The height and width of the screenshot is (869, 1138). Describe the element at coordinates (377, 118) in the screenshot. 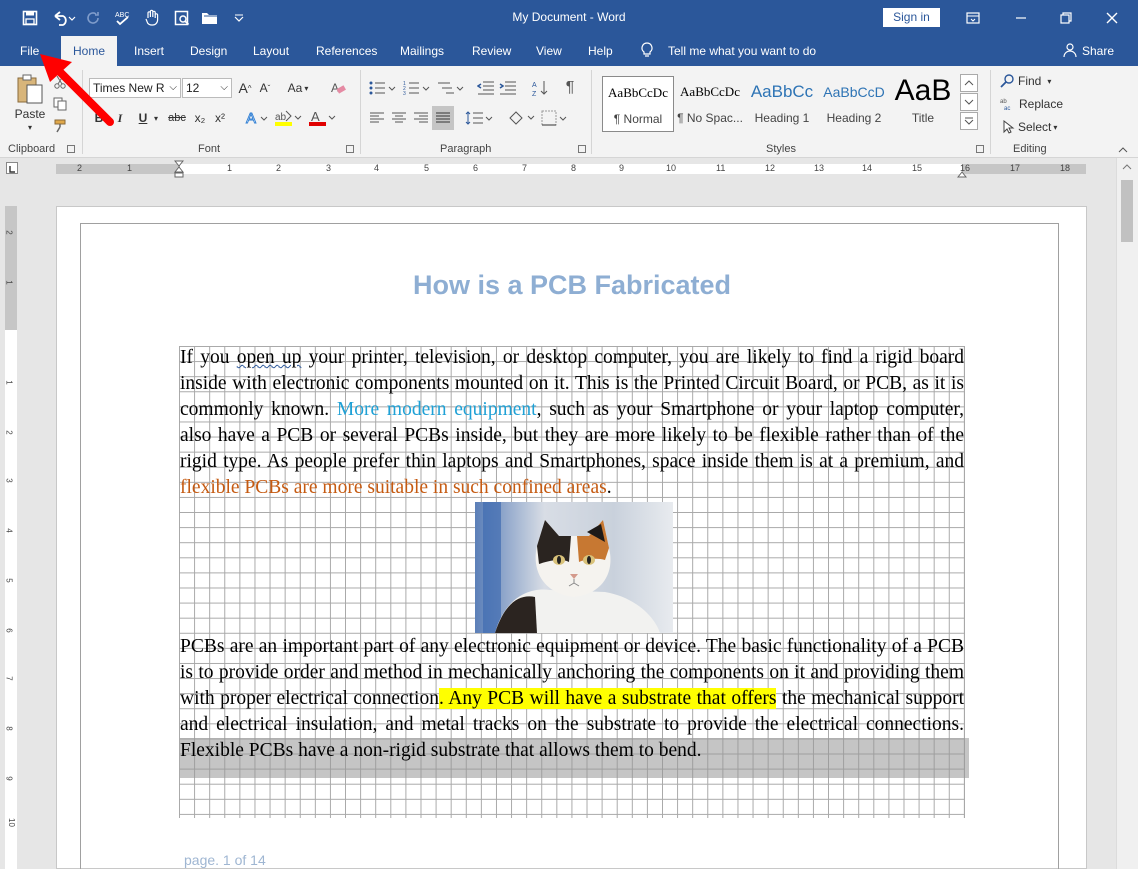

I see `align-left-icon` at that location.